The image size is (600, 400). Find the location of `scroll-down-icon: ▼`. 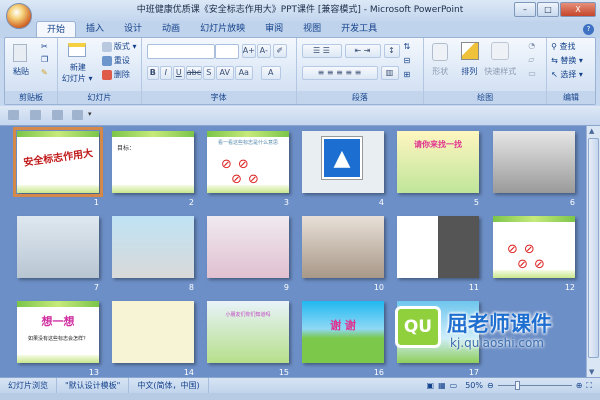

scroll-down-icon: ▼ is located at coordinates (591, 372).